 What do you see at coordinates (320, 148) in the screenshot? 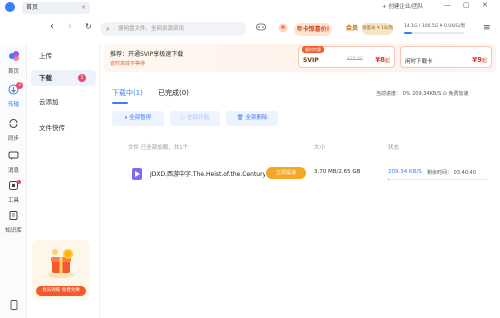
I see `header-size: 大小` at bounding box center [320, 148].